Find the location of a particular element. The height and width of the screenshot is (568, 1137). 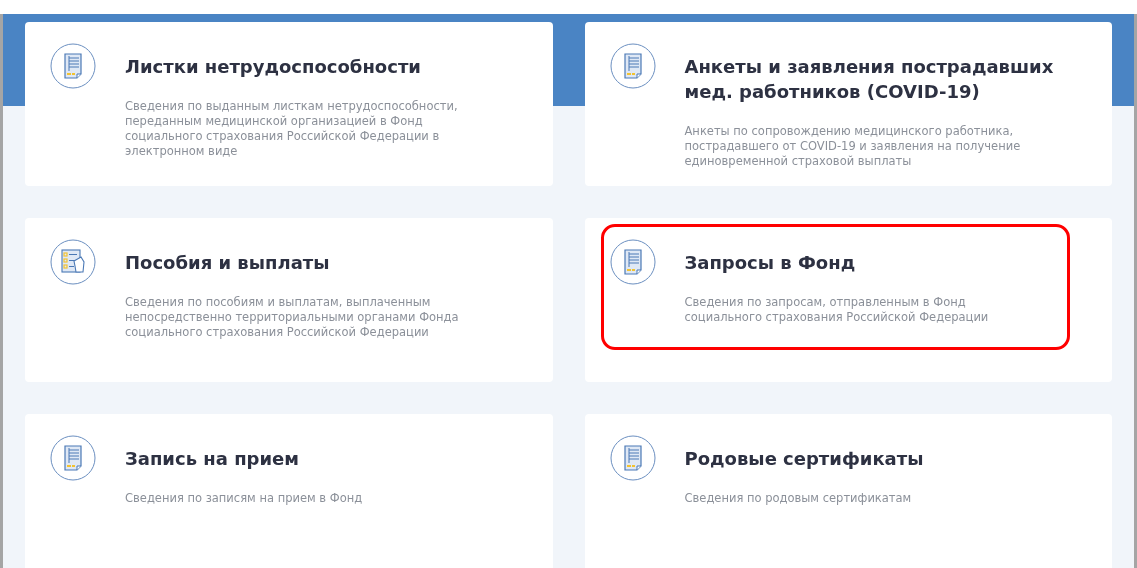

card-title: Запись на прием is located at coordinates (212, 459).